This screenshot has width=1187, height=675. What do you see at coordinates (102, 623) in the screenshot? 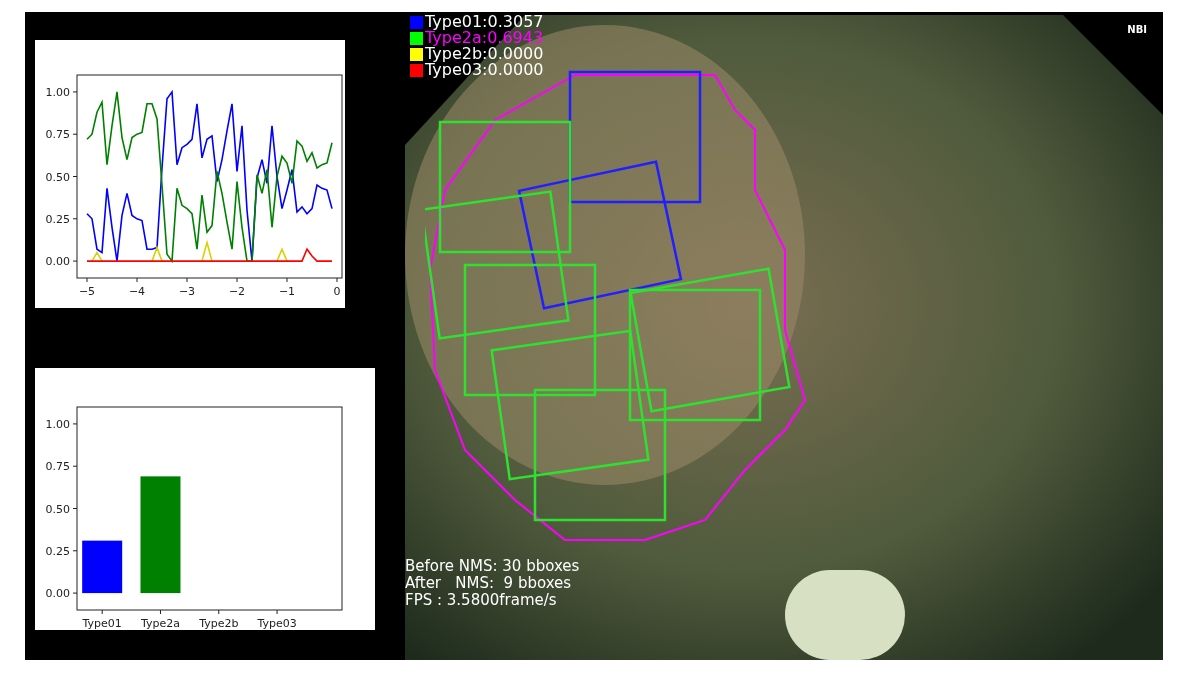
I see `category-label: Type01` at bounding box center [102, 623].